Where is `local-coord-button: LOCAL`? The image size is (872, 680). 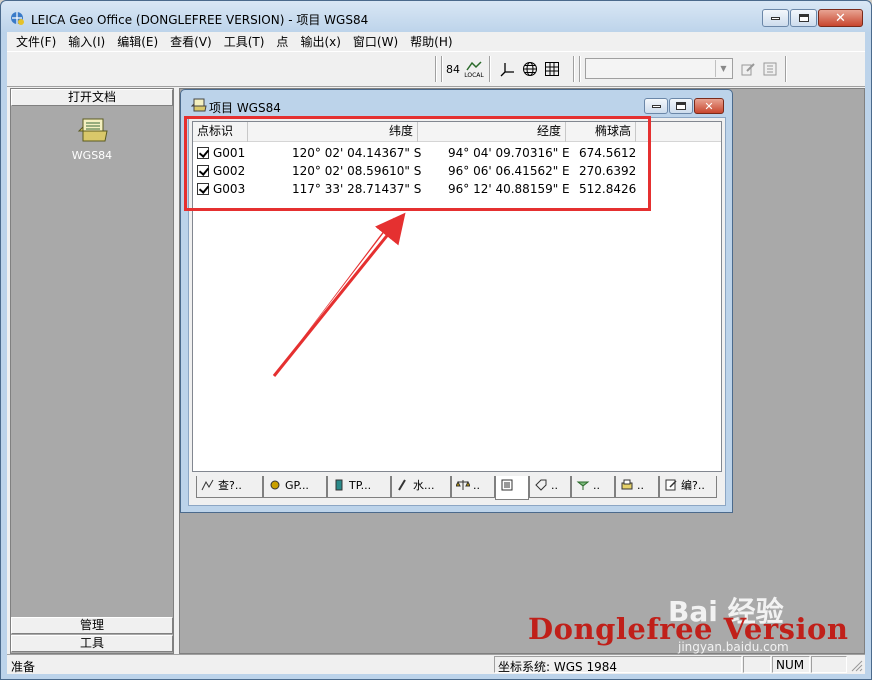
local-coord-button: LOCAL is located at coordinates (474, 69).